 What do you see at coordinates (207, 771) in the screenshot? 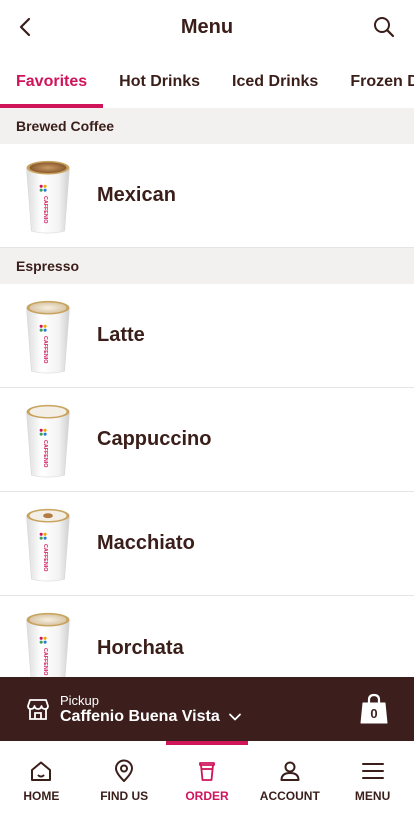
I see `cup-icon` at bounding box center [207, 771].